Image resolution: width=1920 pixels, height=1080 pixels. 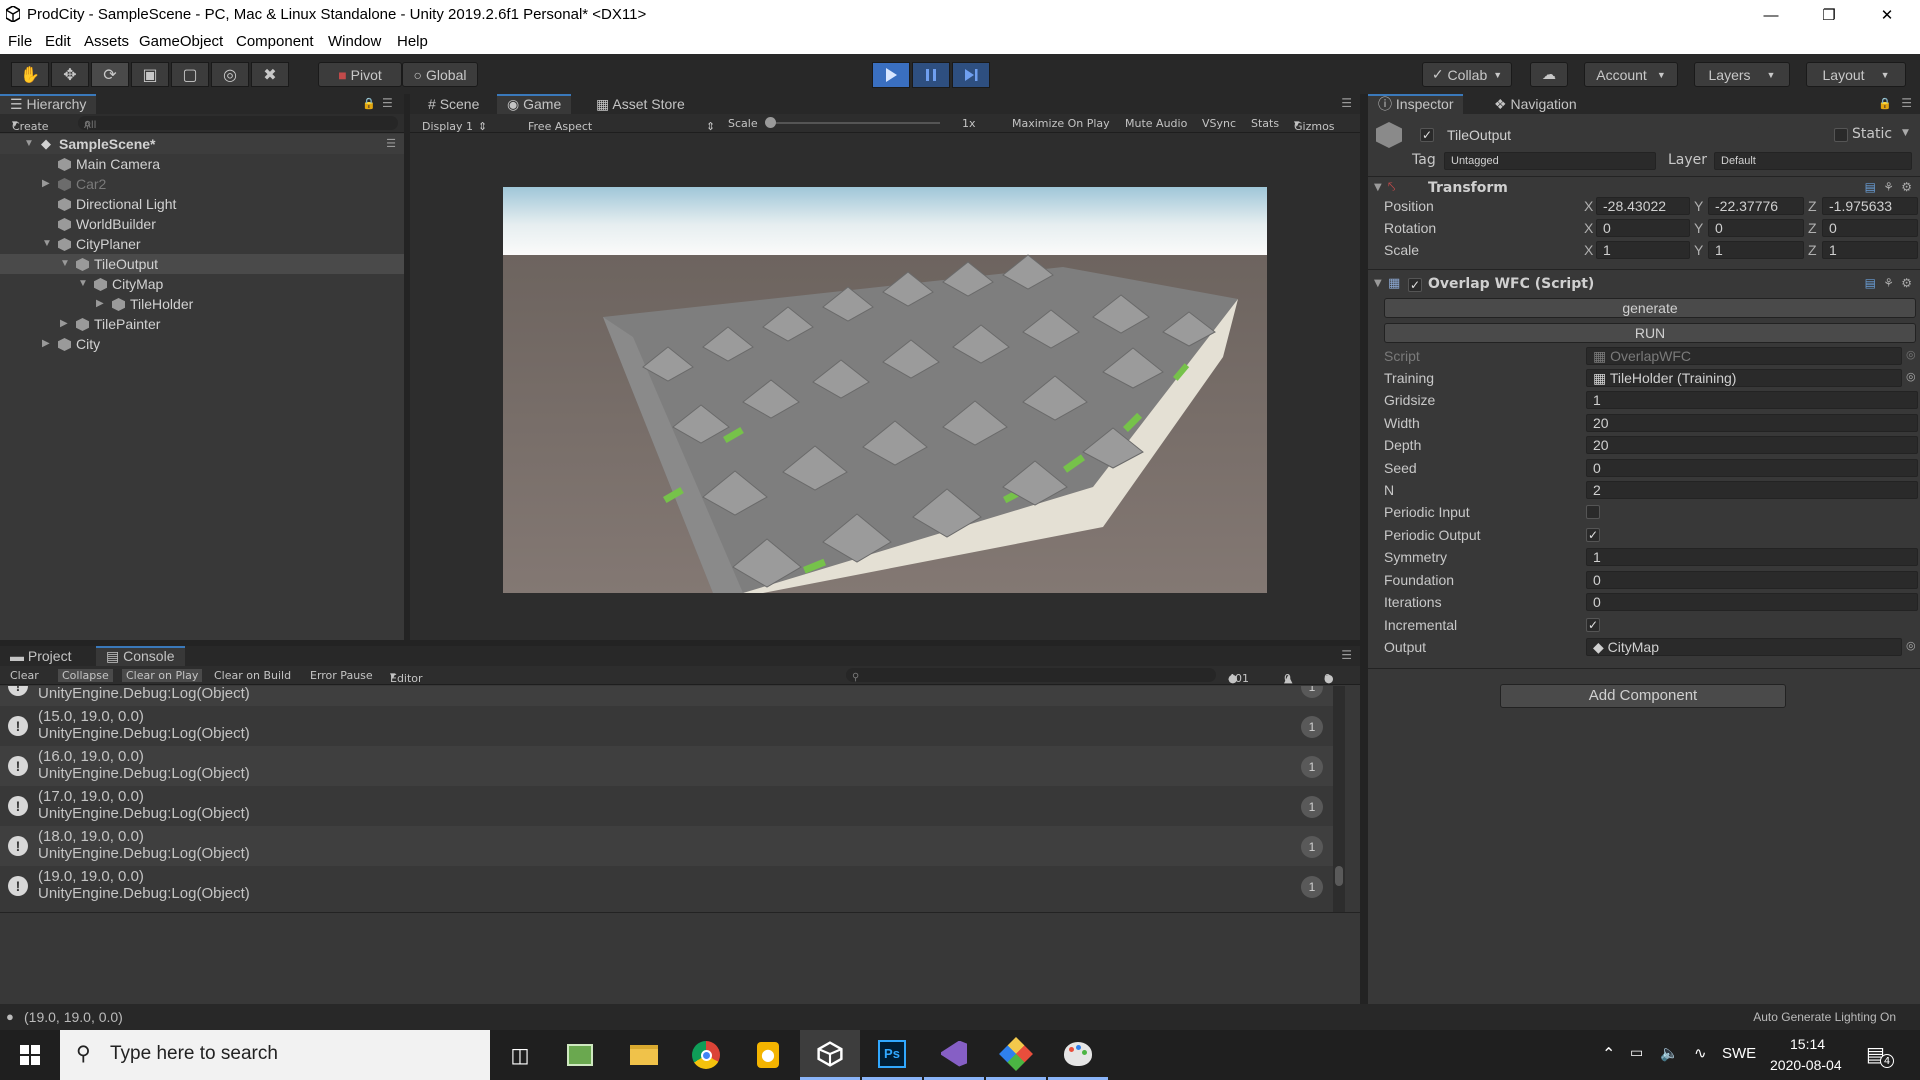 What do you see at coordinates (202, 344) in the screenshot?
I see `hierarchy-item: ▶ City` at bounding box center [202, 344].